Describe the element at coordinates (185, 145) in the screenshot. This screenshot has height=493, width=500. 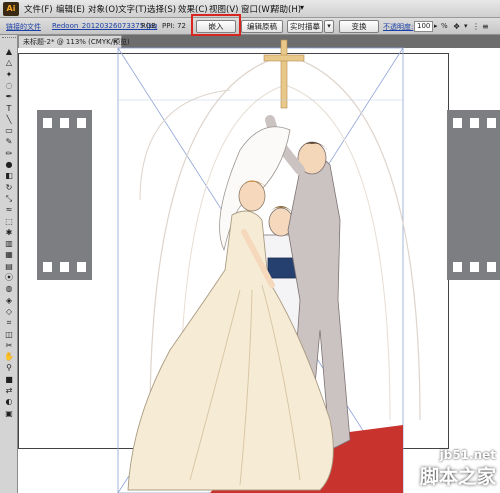
I see `arch-line` at that location.